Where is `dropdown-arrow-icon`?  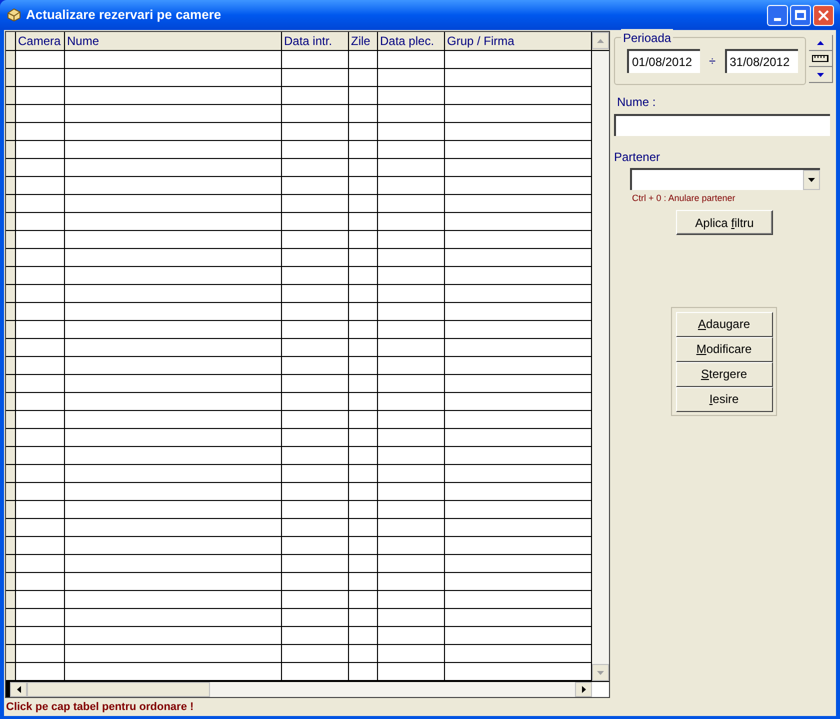
dropdown-arrow-icon is located at coordinates (811, 180).